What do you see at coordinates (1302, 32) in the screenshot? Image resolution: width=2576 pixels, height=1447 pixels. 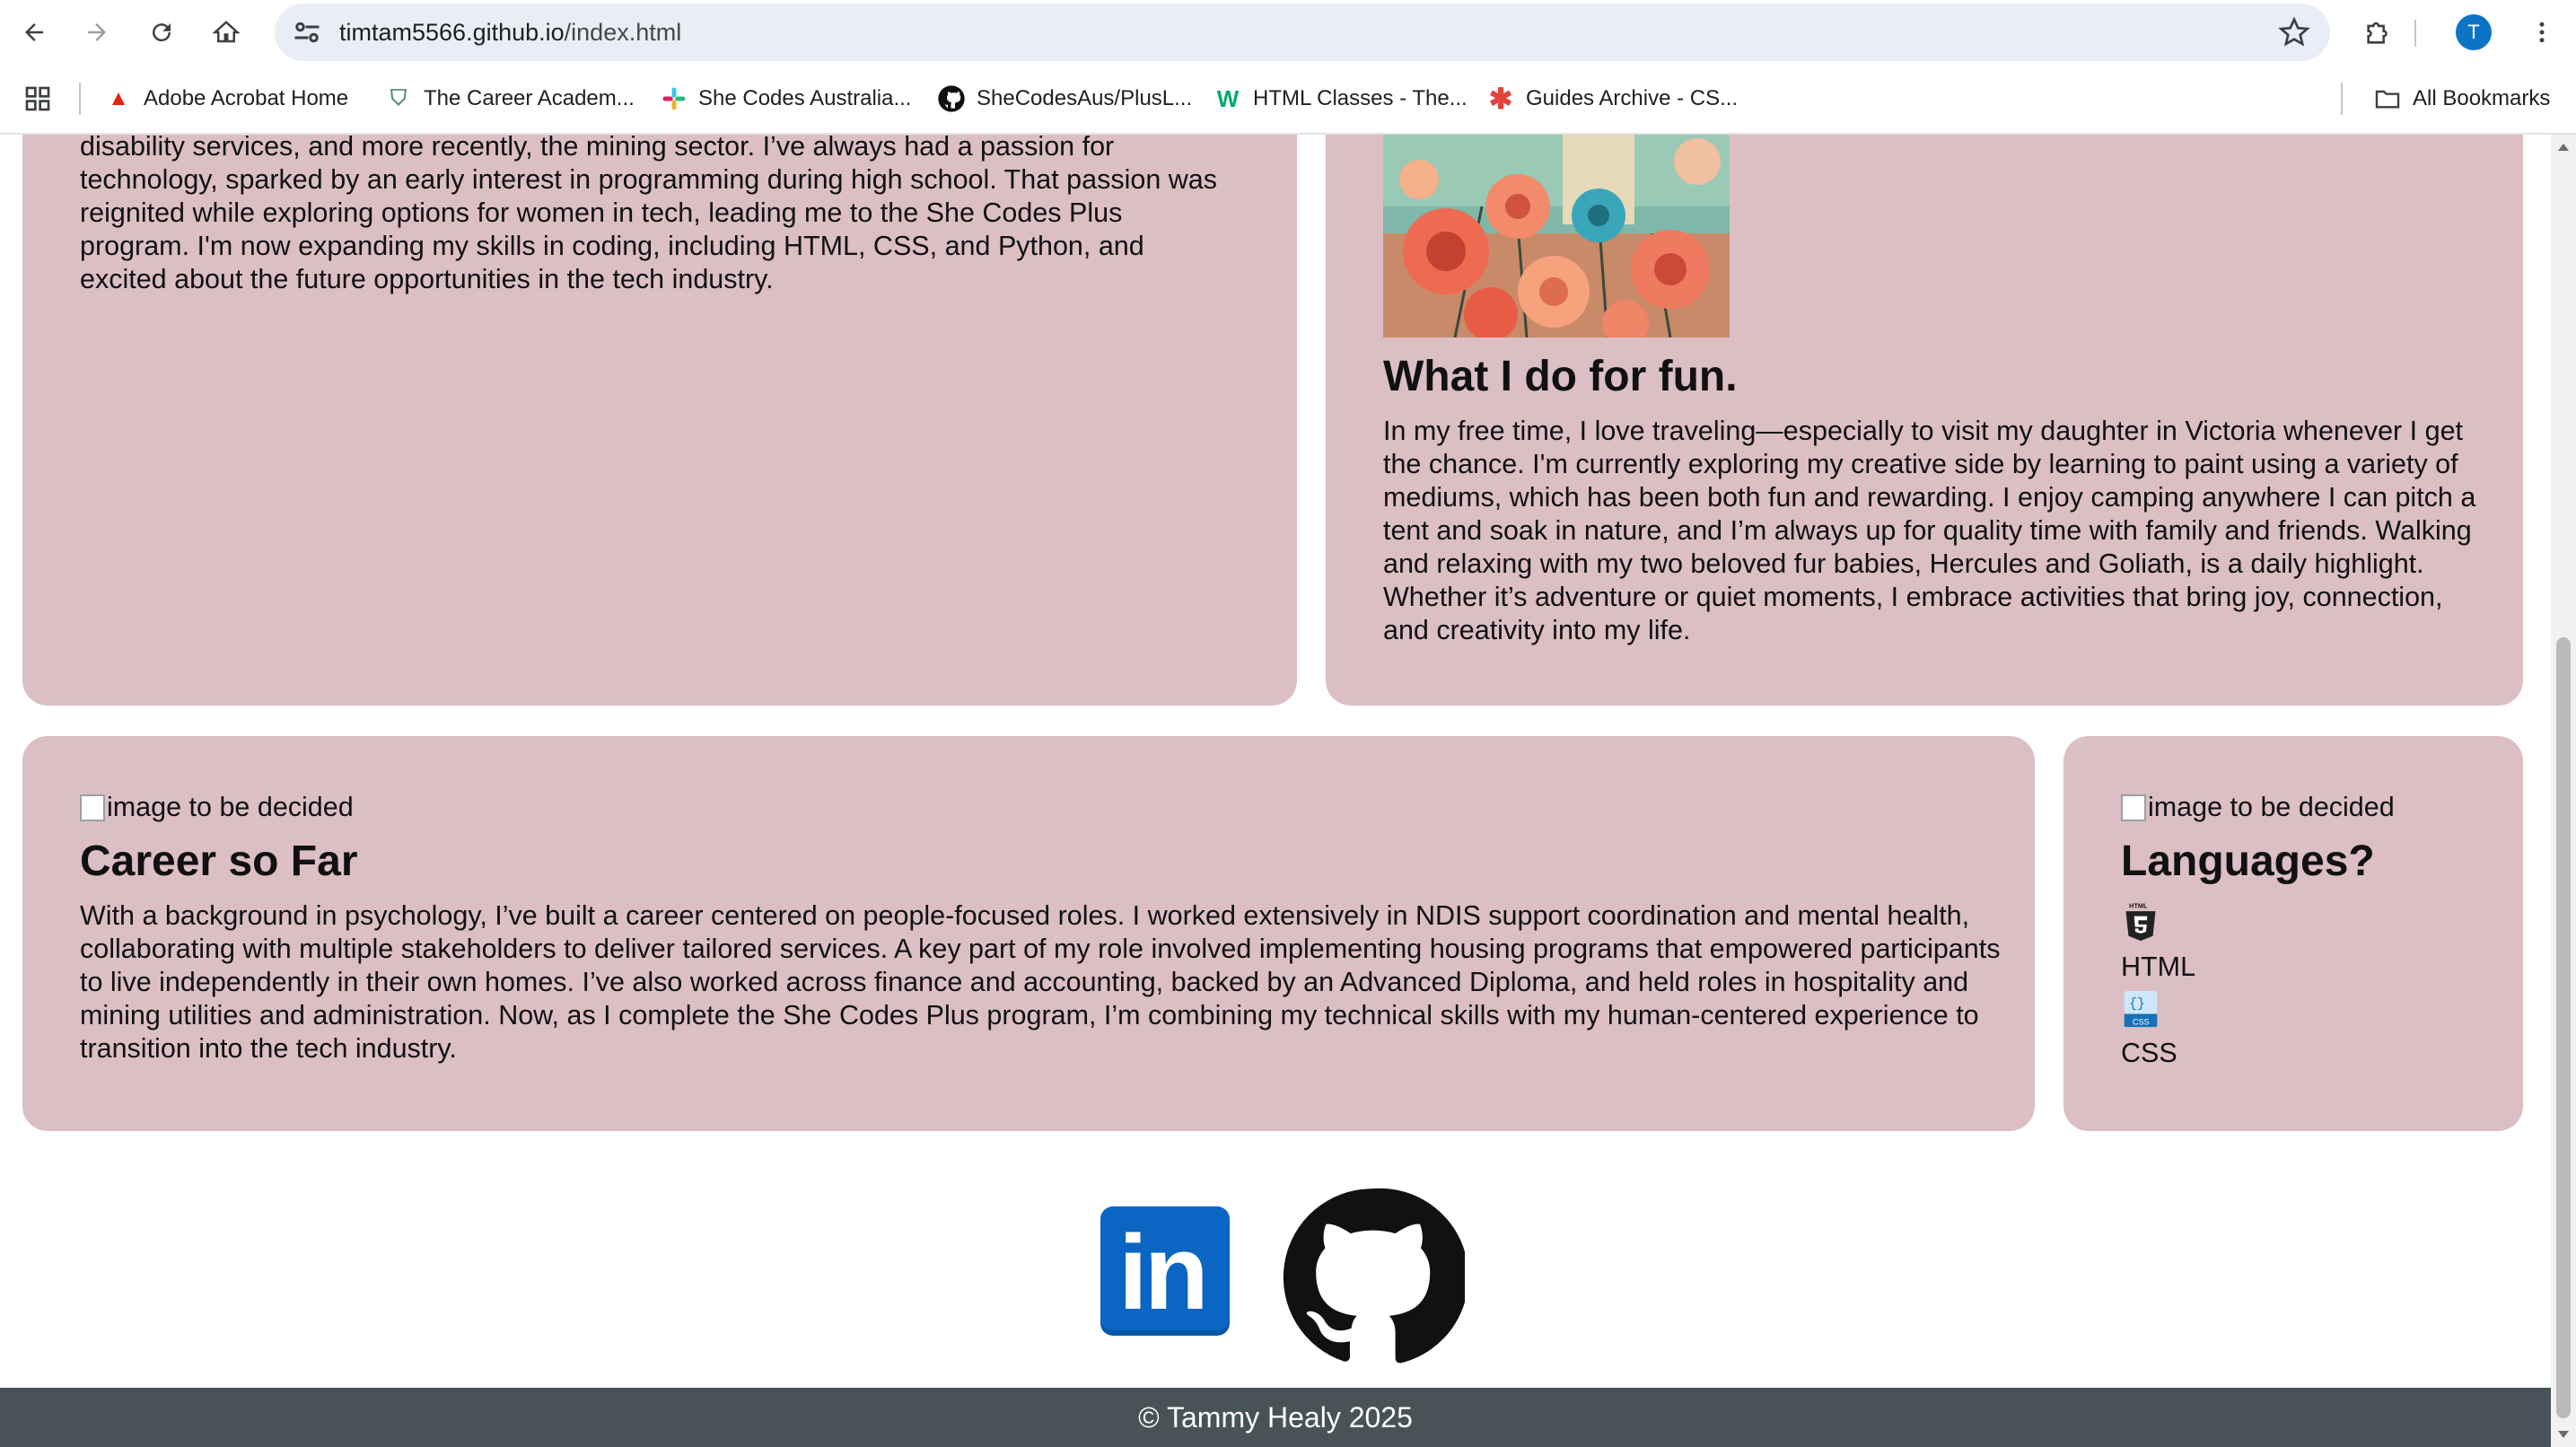 I see `address-bar: timtam5566.github.io/index.html` at bounding box center [1302, 32].